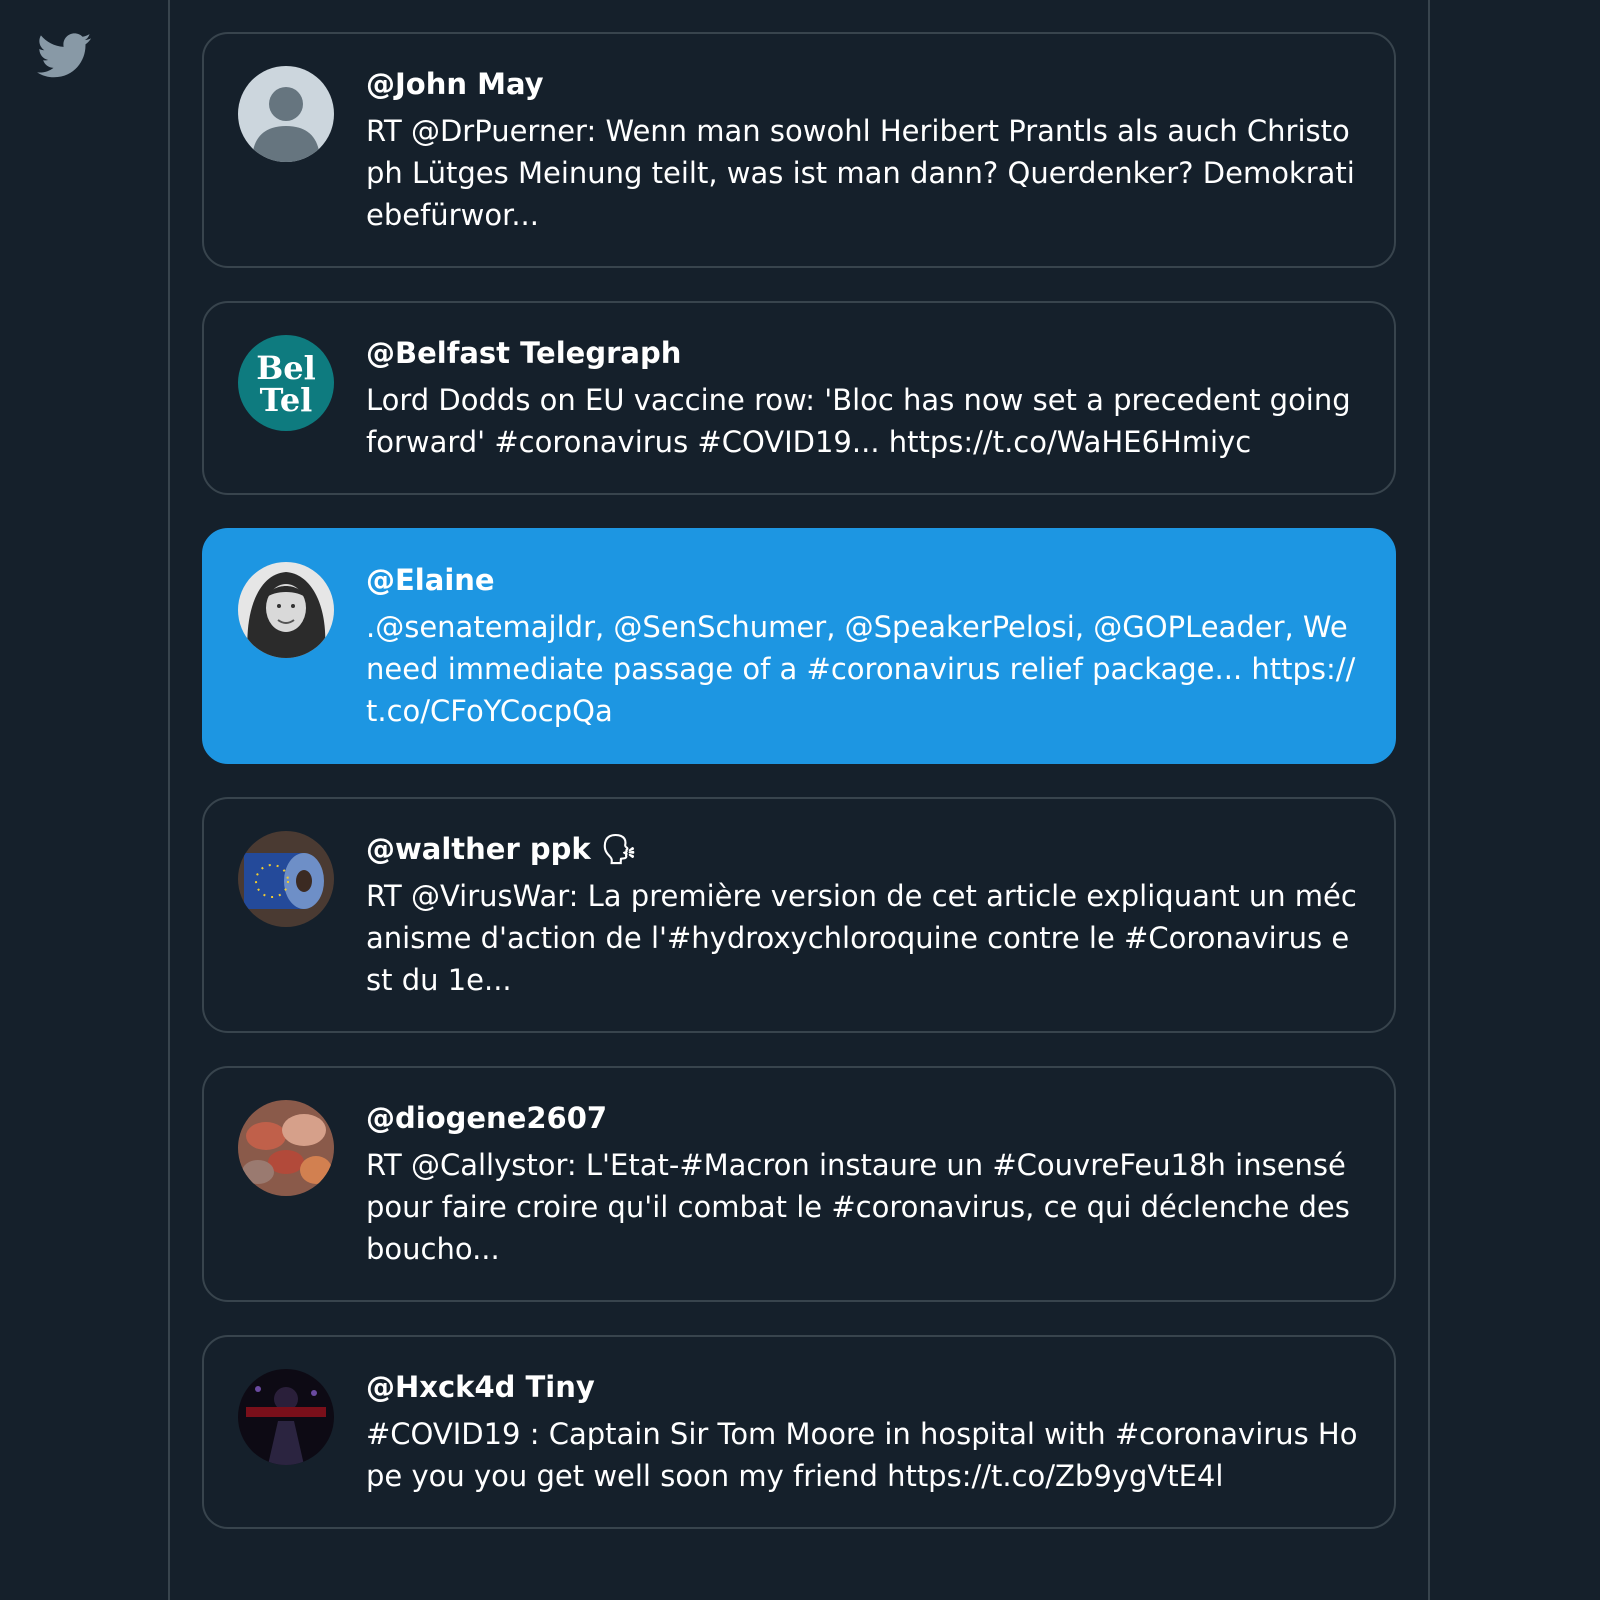 This screenshot has width=1600, height=1600. What do you see at coordinates (286, 610) in the screenshot?
I see `portrait-avatar` at bounding box center [286, 610].